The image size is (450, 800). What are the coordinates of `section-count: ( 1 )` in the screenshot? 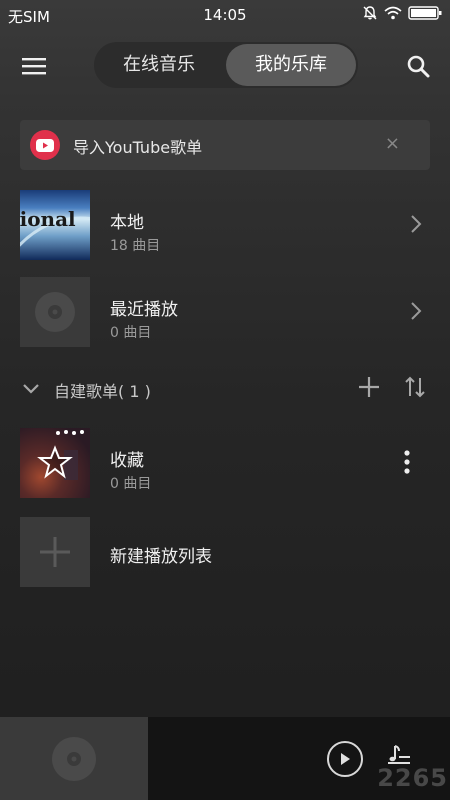 It's located at (134, 391).